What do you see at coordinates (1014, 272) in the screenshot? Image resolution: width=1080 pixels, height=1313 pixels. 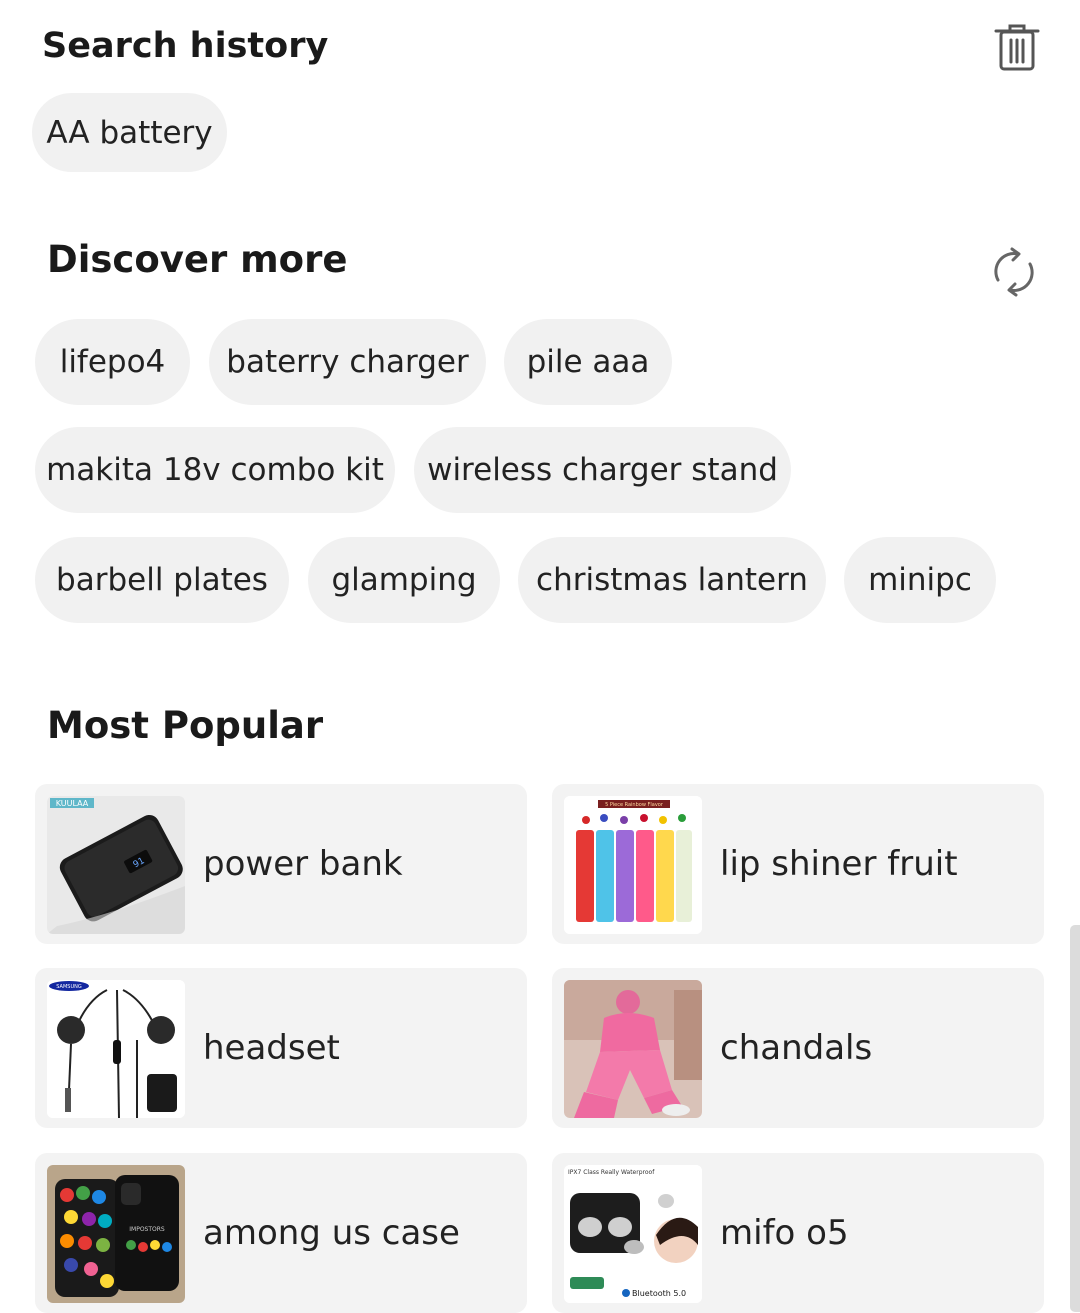 I see `refresh-icon` at bounding box center [1014, 272].